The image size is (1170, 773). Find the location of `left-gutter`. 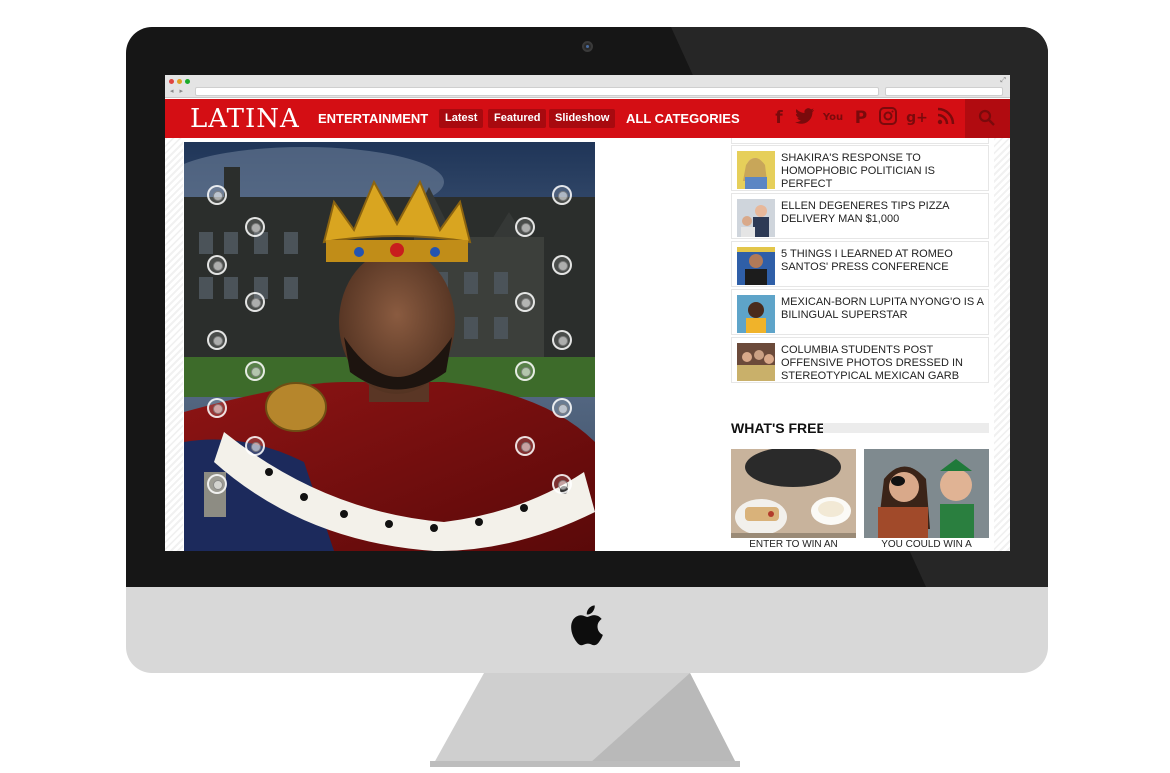

left-gutter is located at coordinates (174, 344).